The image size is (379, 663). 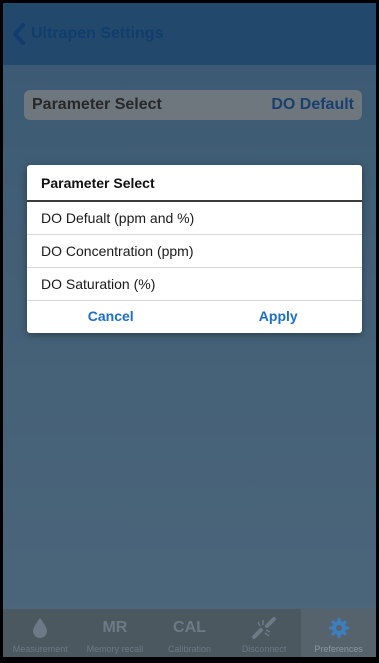 I want to click on tab-measurement: Measurement, so click(x=40, y=633).